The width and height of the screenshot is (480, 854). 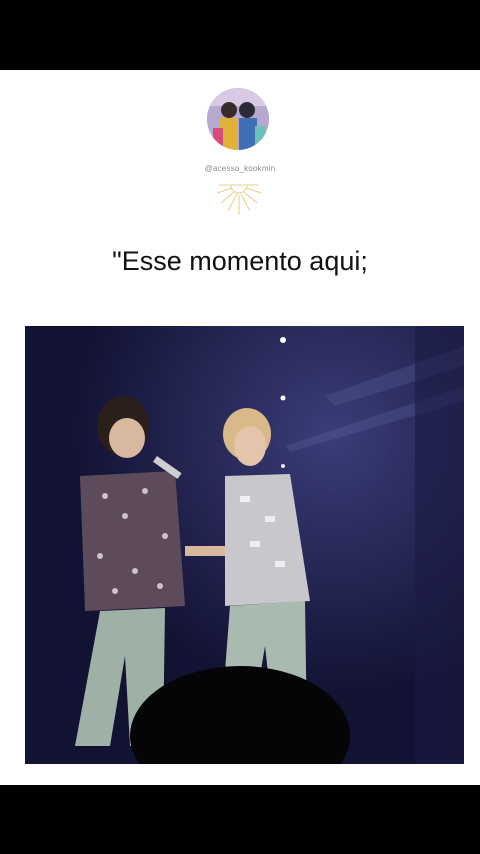 What do you see at coordinates (239, 199) in the screenshot?
I see `sun-icon` at bounding box center [239, 199].